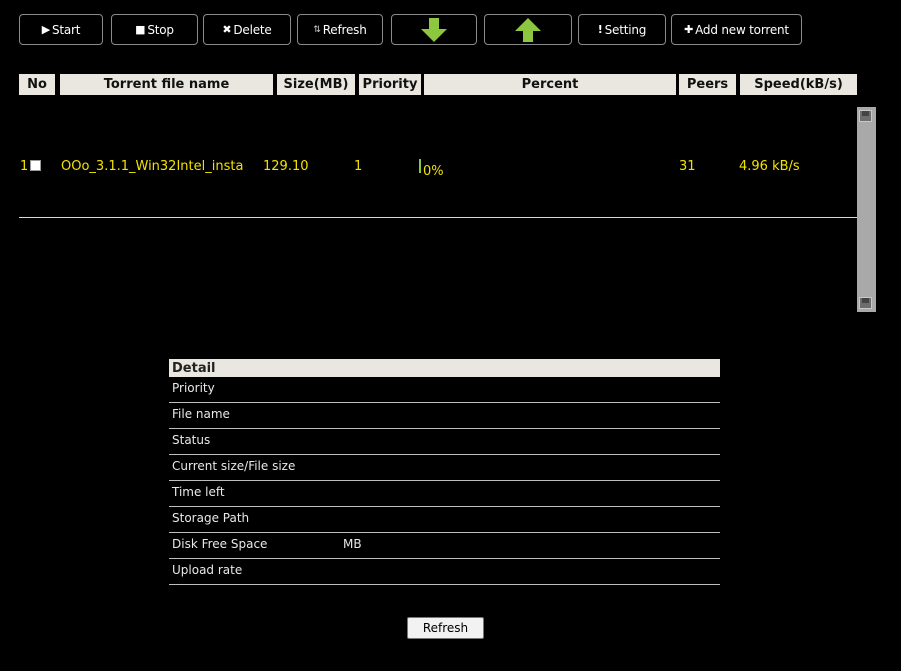 This screenshot has width=901, height=671. I want to click on detail-label: Time left, so click(198, 492).